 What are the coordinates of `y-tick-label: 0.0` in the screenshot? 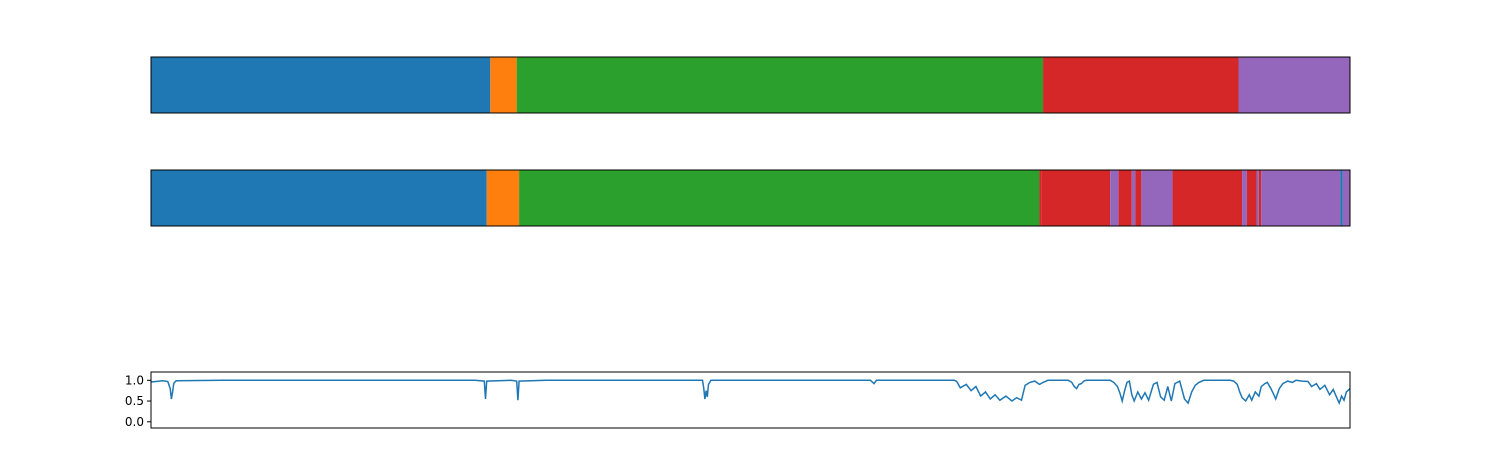 It's located at (134, 422).